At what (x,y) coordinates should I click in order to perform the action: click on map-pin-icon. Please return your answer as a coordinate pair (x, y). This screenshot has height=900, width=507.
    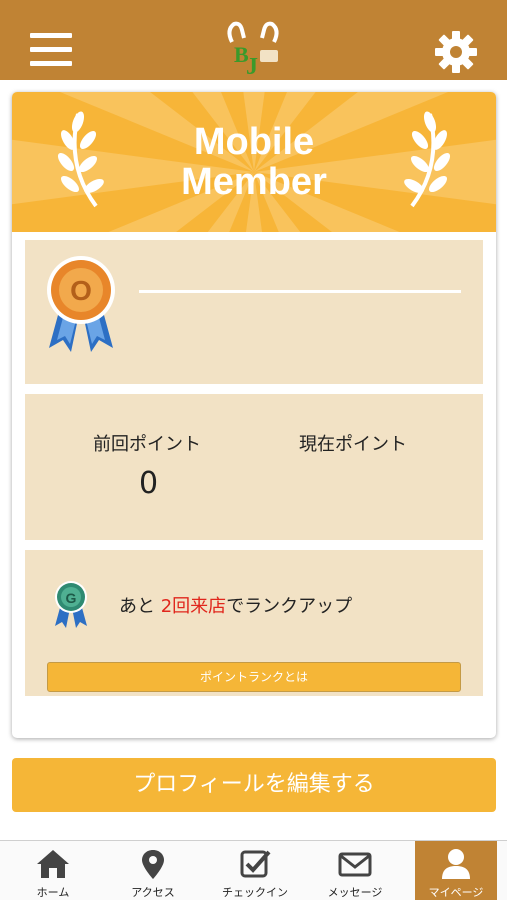
    Looking at the image, I should click on (153, 864).